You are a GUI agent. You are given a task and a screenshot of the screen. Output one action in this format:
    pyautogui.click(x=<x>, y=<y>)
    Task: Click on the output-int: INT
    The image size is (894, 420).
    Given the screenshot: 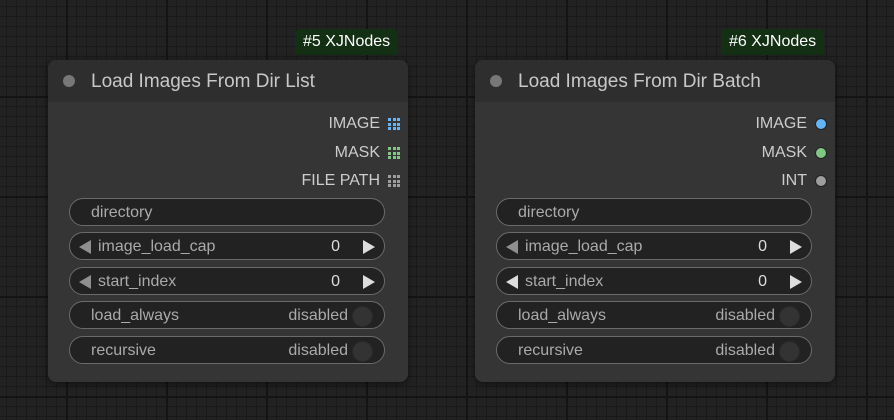 What is the action you would take?
    pyautogui.click(x=804, y=181)
    